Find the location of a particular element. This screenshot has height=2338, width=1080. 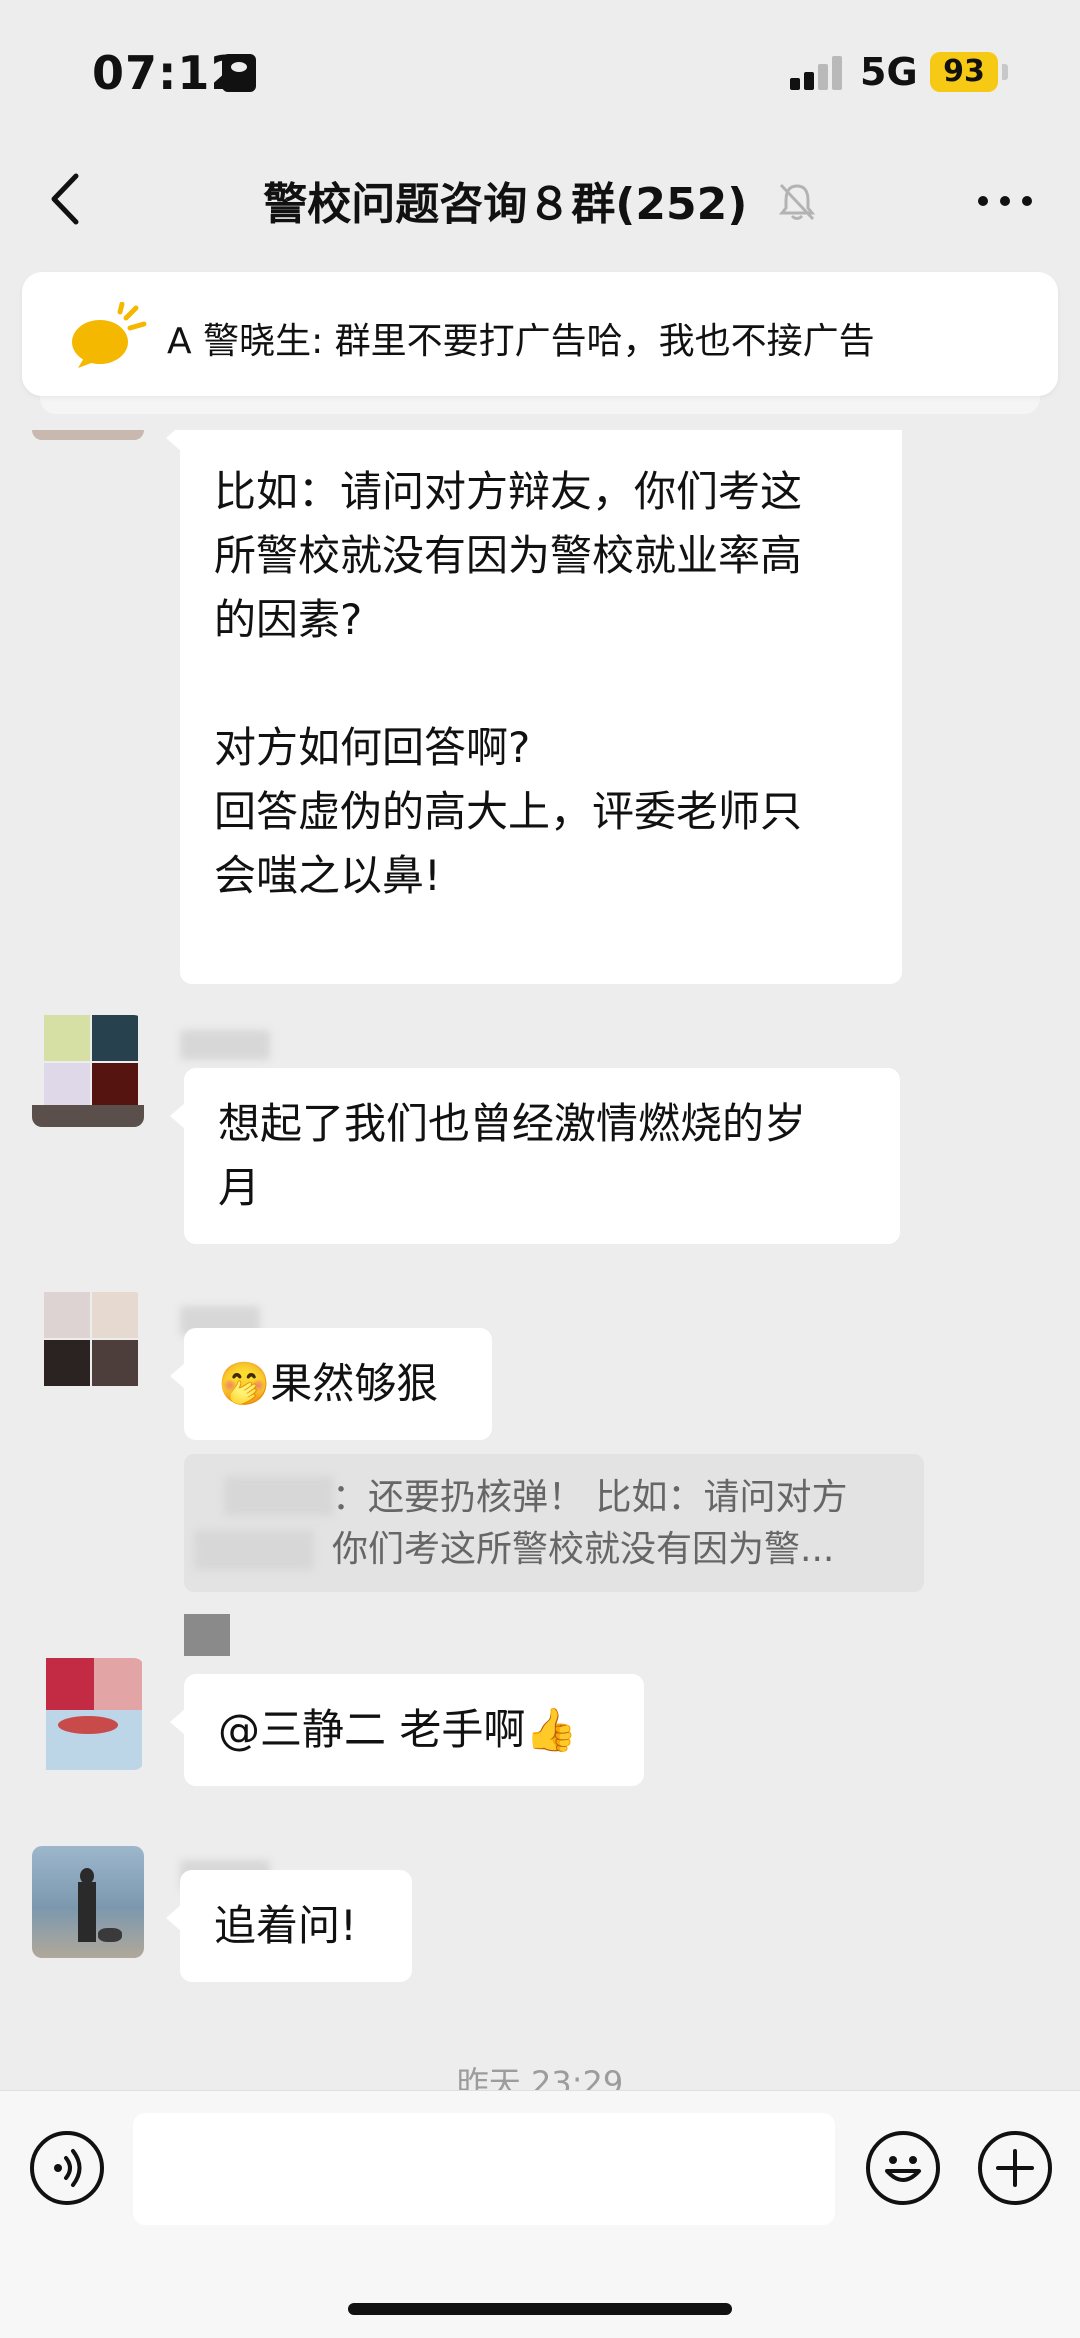

nav-bar: 警校问题咨询８群(252) is located at coordinates (540, 200).